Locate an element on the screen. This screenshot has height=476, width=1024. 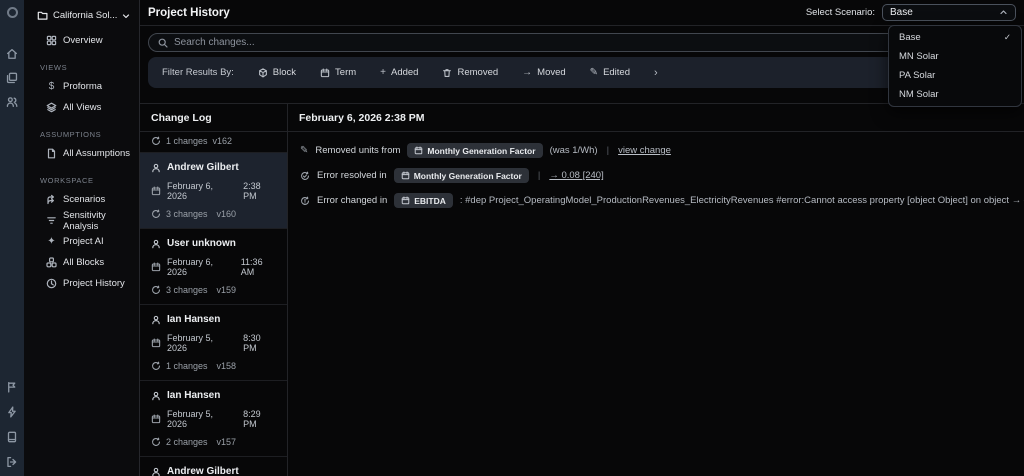
sidebar-item-all-blocks: All Blocks is located at coordinates (81, 262).